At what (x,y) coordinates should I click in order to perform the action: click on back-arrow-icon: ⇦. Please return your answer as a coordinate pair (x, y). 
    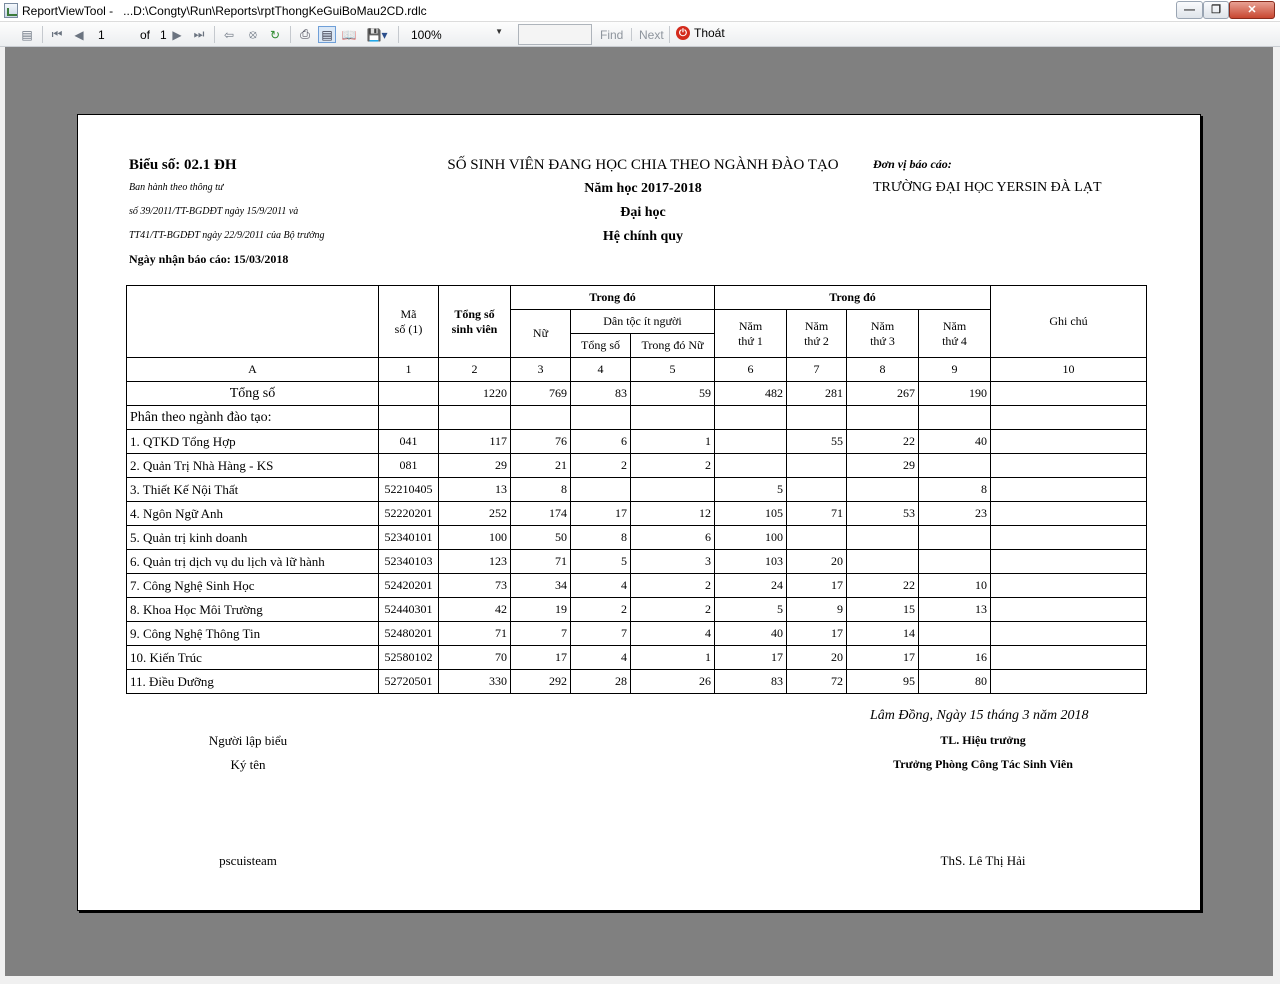
    Looking at the image, I should click on (229, 34).